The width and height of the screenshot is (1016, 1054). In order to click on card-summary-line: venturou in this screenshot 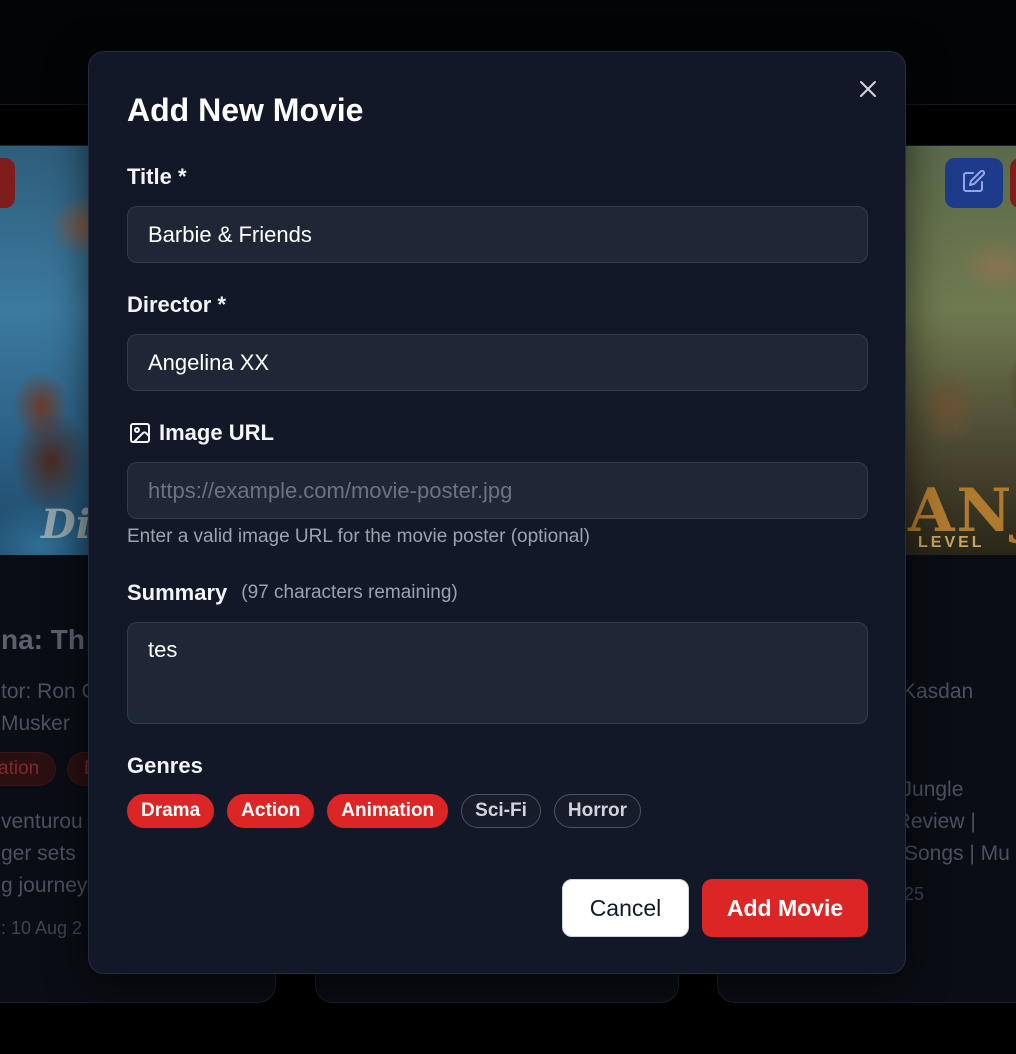, I will do `click(42, 821)`.